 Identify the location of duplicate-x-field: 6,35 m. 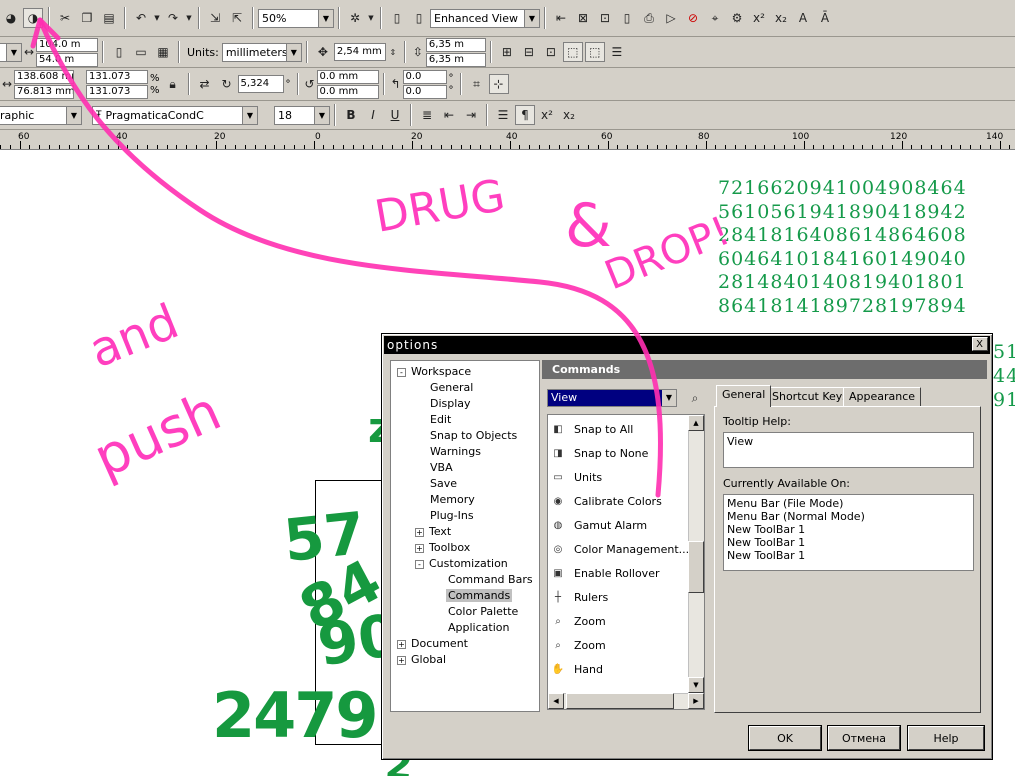
(455, 44).